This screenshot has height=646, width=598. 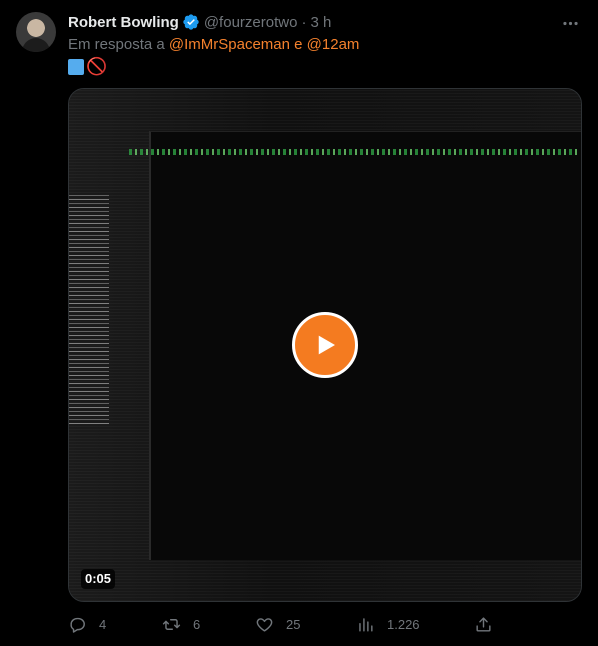 I want to click on reply-prefix: Em resposta a, so click(x=116, y=44).